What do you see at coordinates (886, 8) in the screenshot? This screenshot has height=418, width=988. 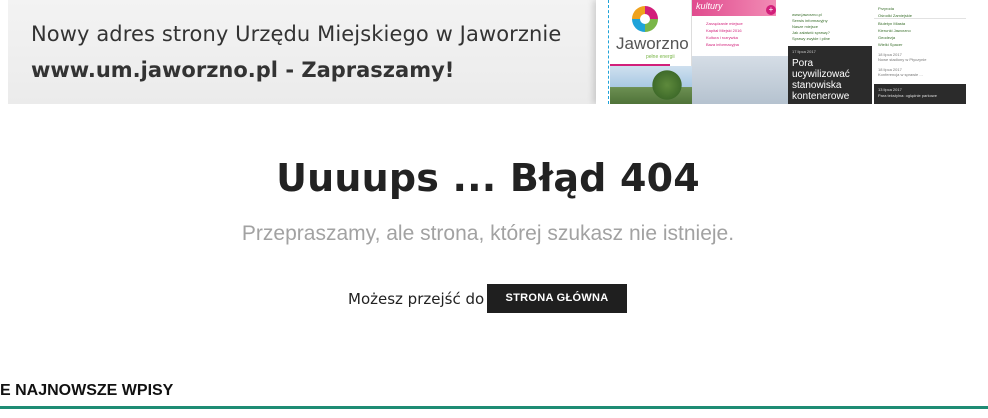 I see `preview-right-item: Przyroda` at bounding box center [886, 8].